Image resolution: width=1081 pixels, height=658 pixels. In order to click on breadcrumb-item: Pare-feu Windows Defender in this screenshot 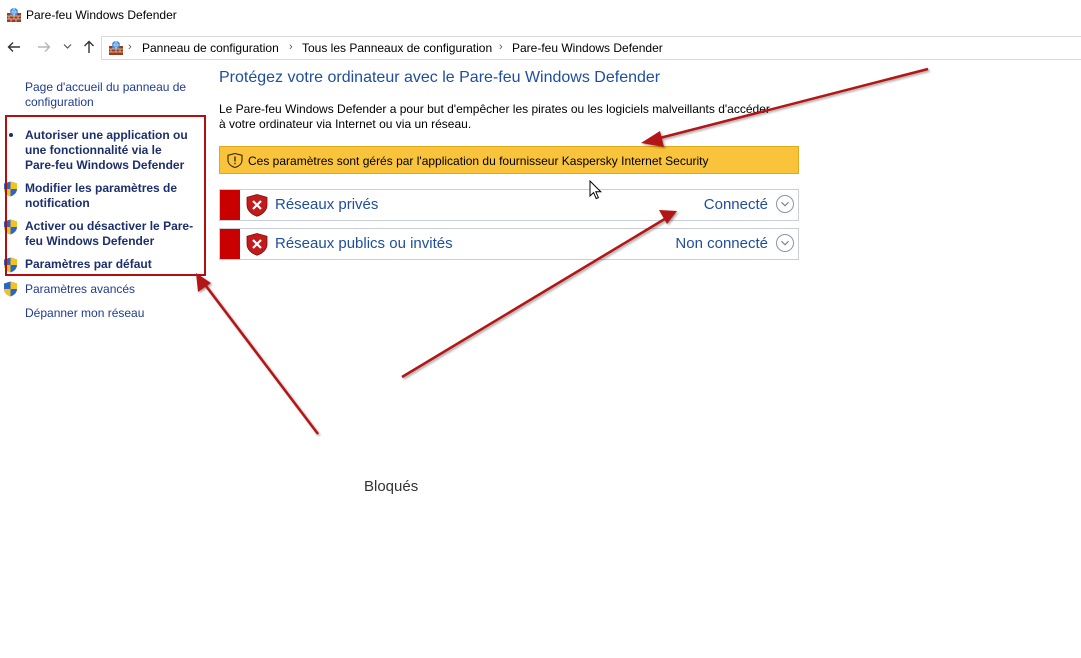, I will do `click(587, 48)`.